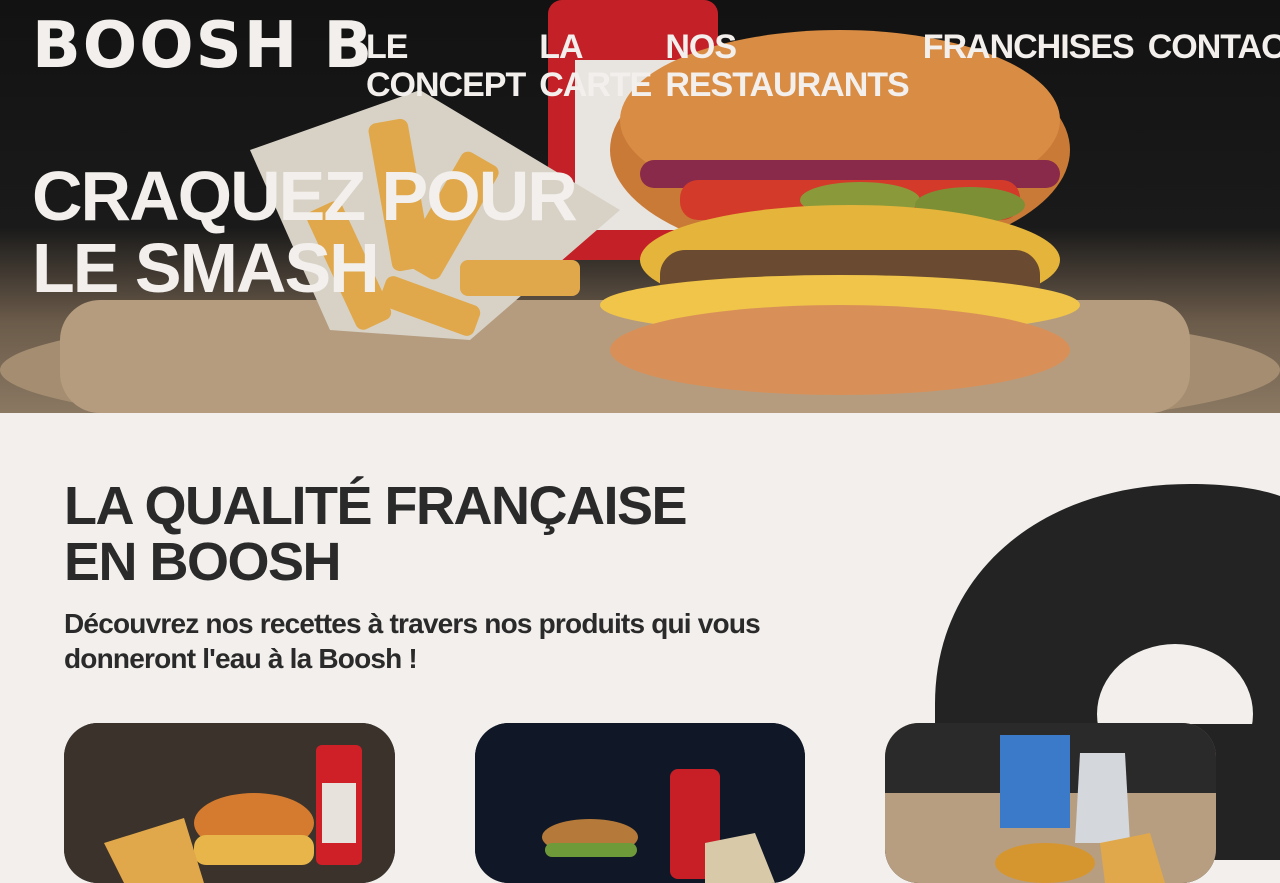 The width and height of the screenshot is (1280, 883). Describe the element at coordinates (1214, 66) in the screenshot. I see `nav-item-contact: CONTACT` at that location.